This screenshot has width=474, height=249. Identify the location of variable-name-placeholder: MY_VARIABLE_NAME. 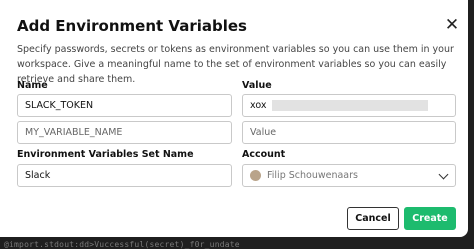
(74, 132).